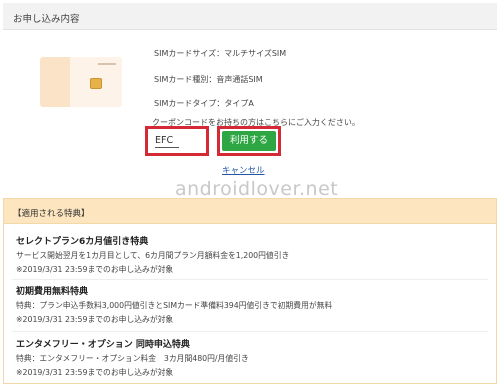 This screenshot has height=387, width=500. I want to click on sim-size-info: SIMカードサイズ：マルチサイズSIM, so click(220, 53).